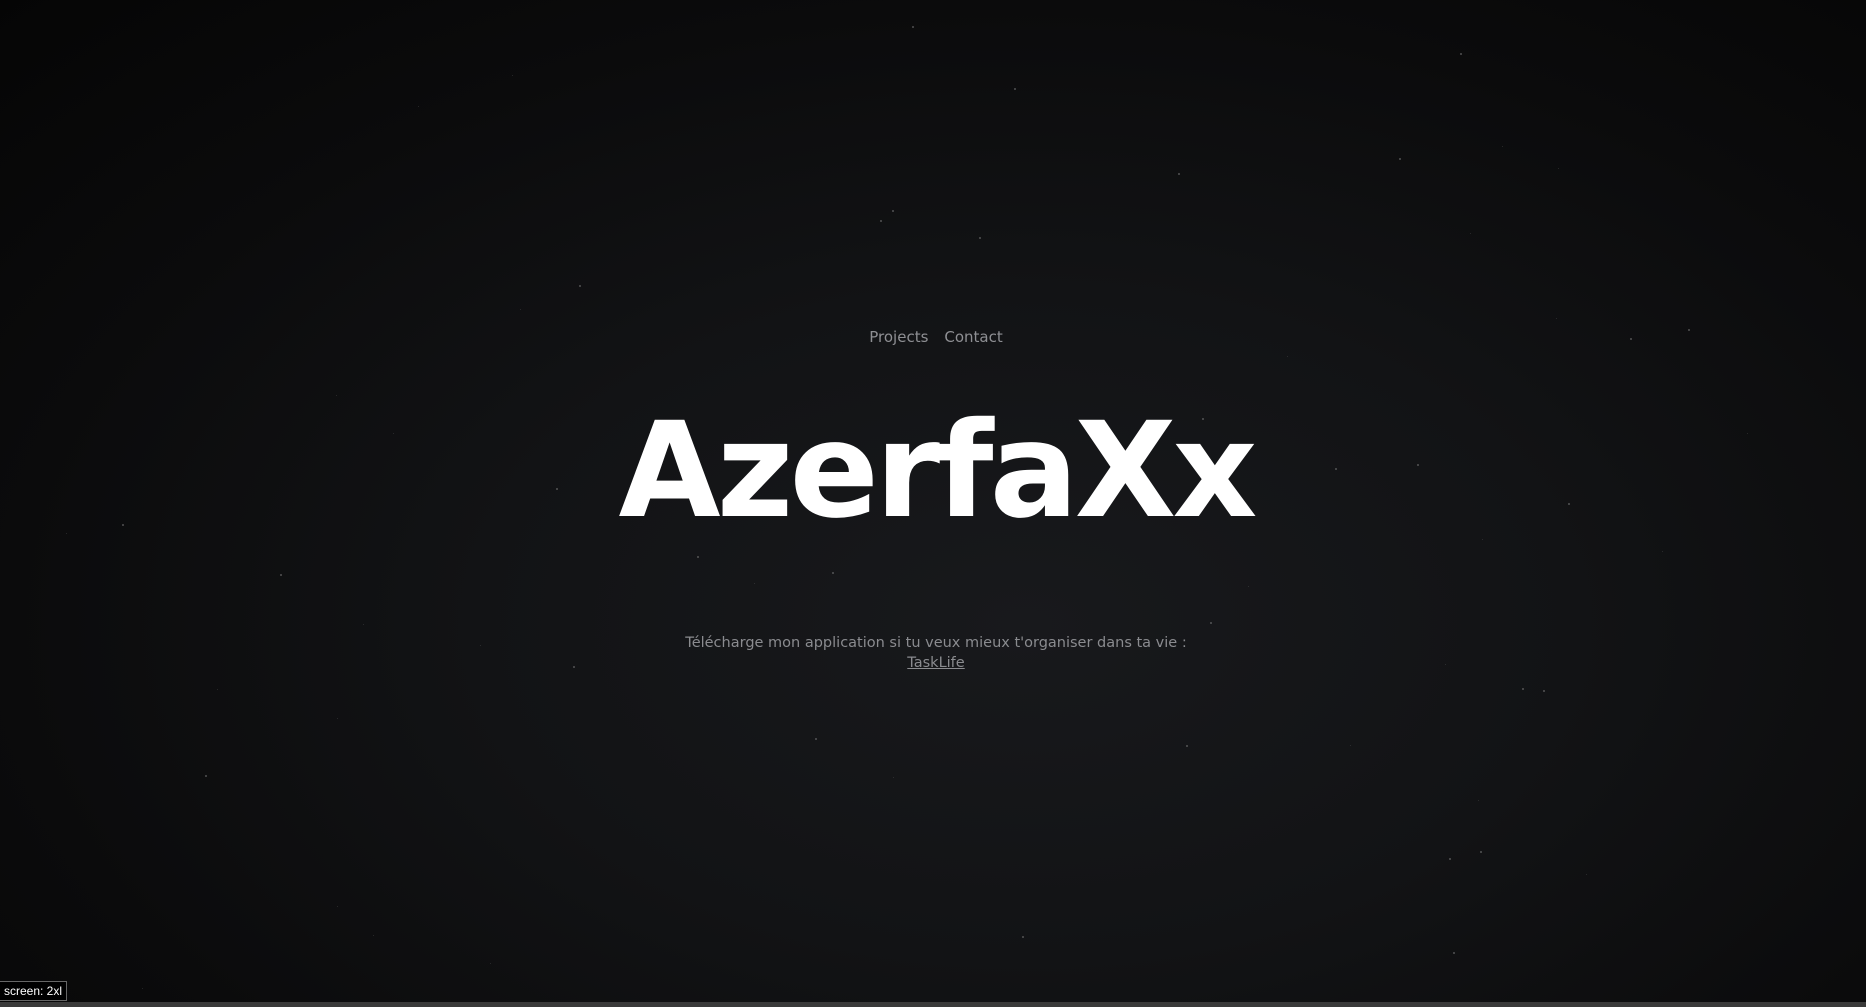 Image resolution: width=1866 pixels, height=1007 pixels. Describe the element at coordinates (937, 471) in the screenshot. I see `hero-title: AzerfaXx` at that location.